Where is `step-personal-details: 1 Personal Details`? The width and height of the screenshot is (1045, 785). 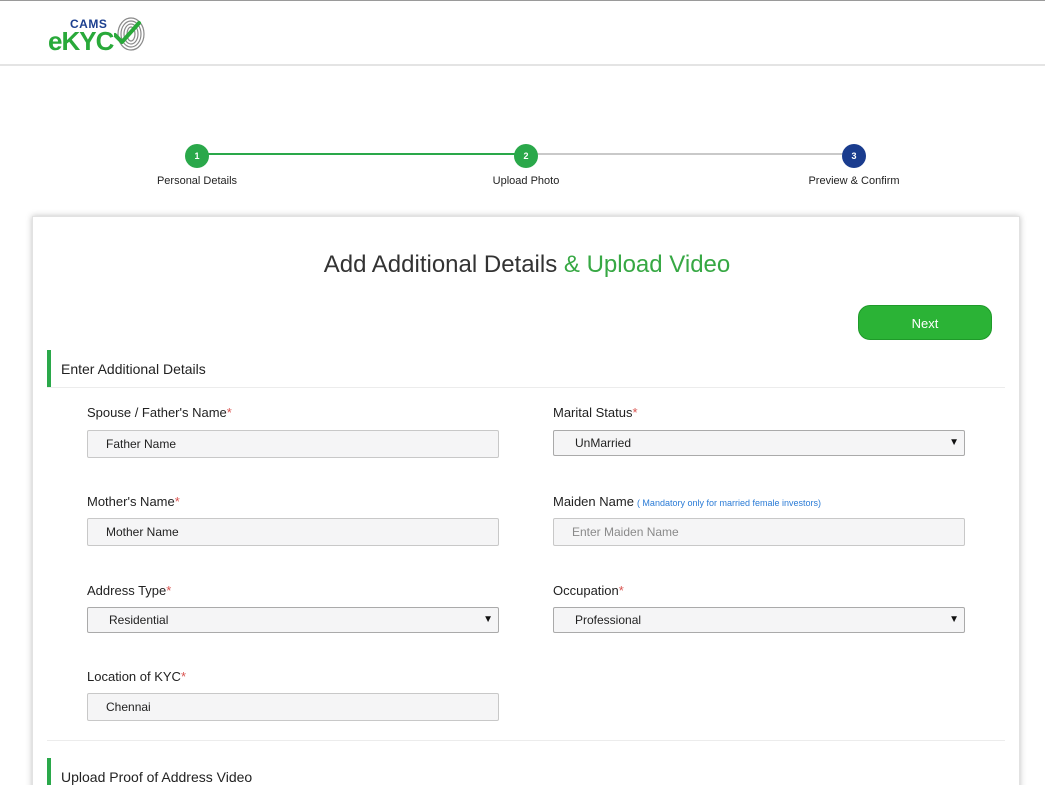
step-personal-details: 1 Personal Details is located at coordinates (197, 163).